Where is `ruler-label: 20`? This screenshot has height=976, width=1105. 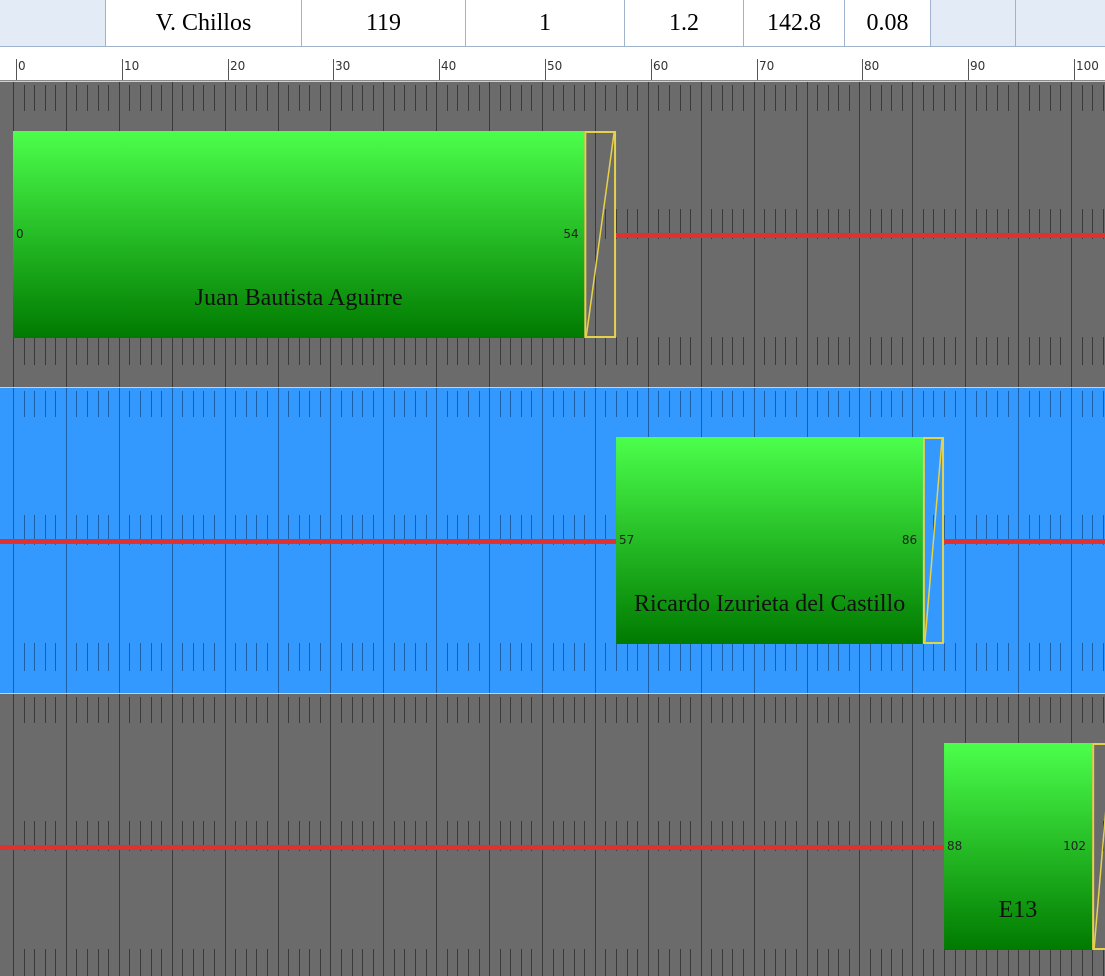 ruler-label: 20 is located at coordinates (238, 66).